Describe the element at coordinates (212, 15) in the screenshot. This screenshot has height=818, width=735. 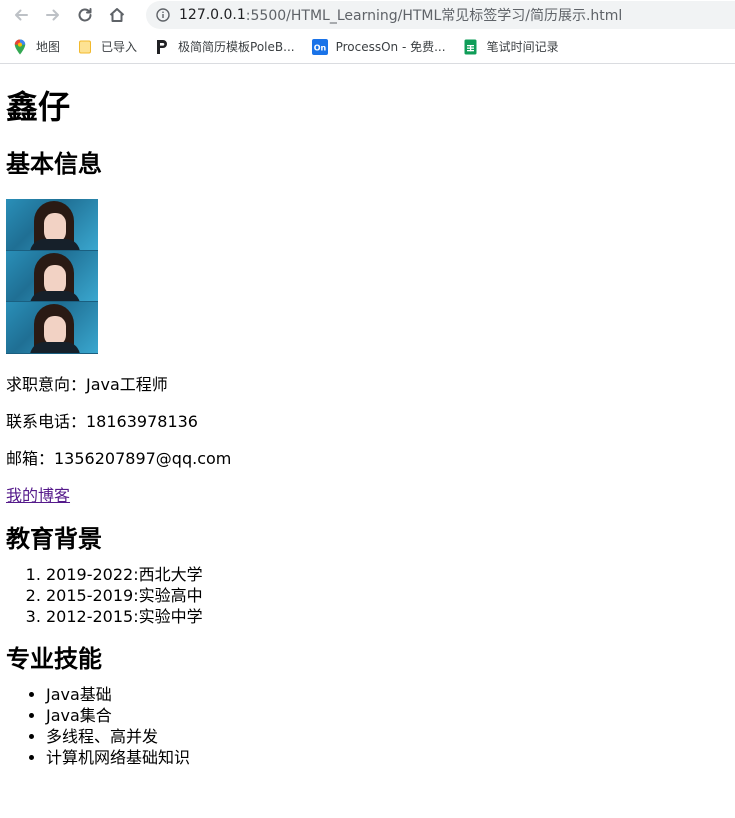
I see `url-host: 127.0.0.1` at that location.